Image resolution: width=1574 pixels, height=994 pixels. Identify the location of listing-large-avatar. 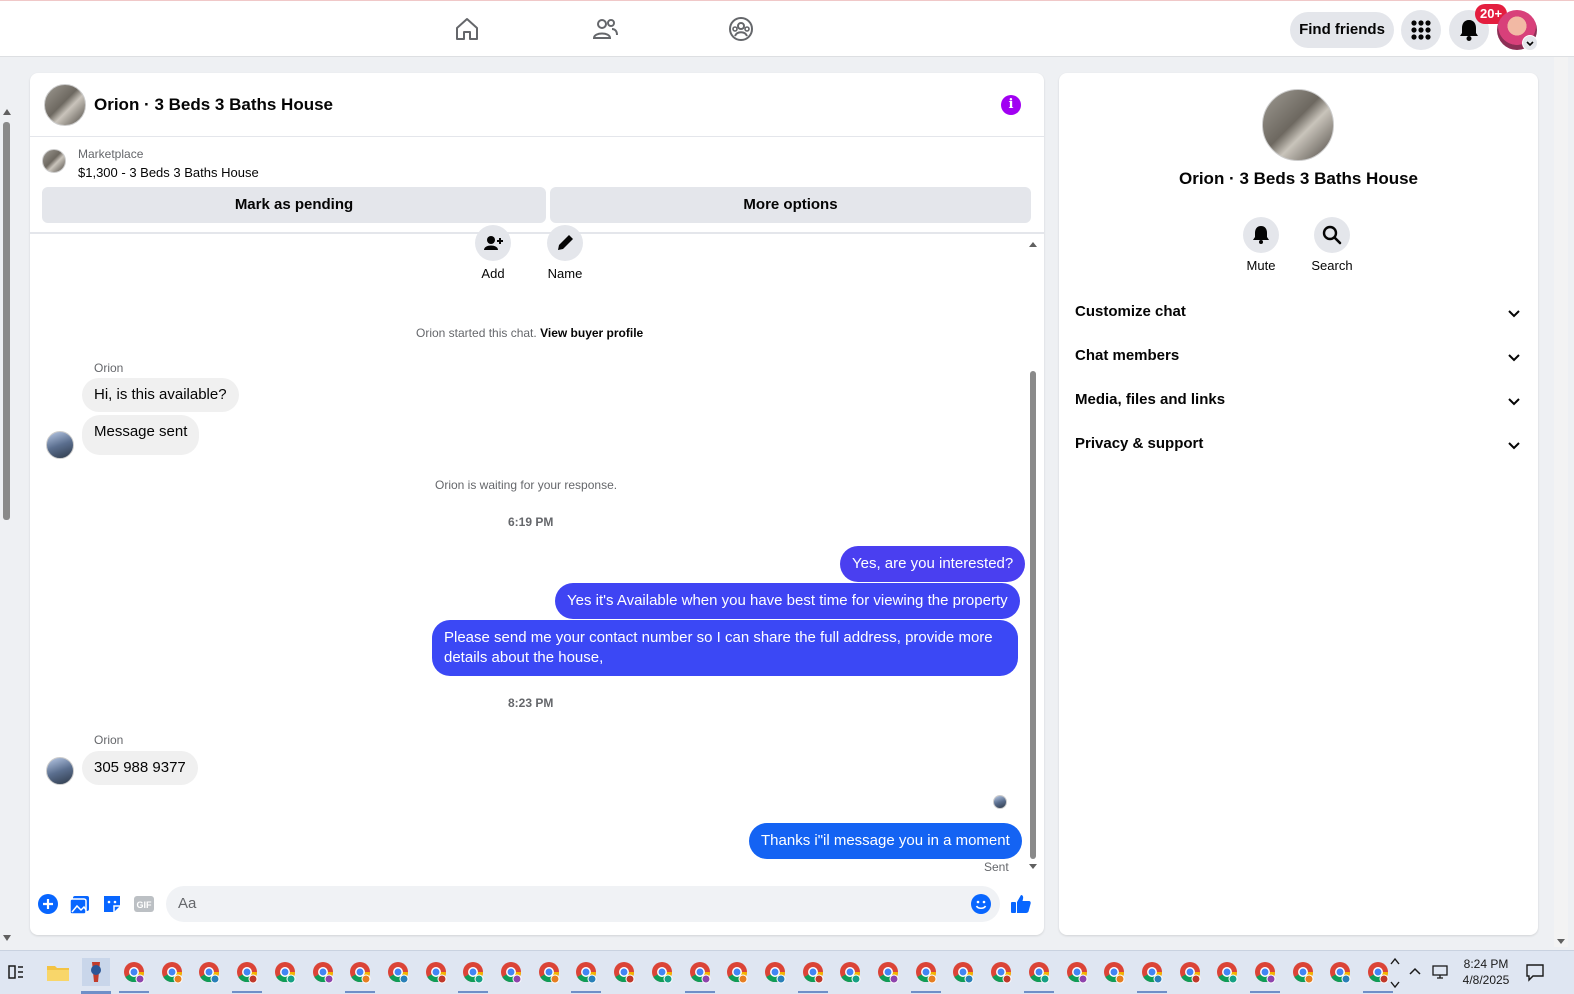
(1298, 125).